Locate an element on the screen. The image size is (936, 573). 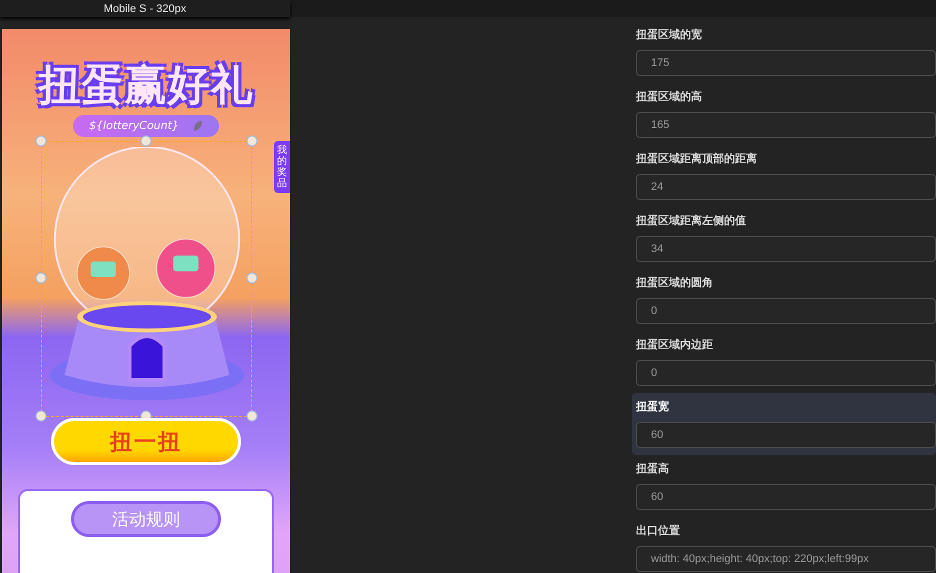
leaf-icon is located at coordinates (197, 126).